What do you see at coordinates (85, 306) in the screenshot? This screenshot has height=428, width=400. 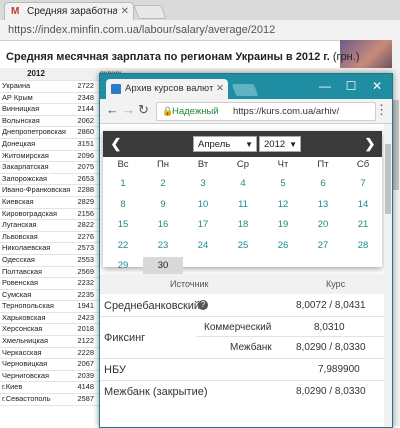 I see `value-cell: 1941` at bounding box center [85, 306].